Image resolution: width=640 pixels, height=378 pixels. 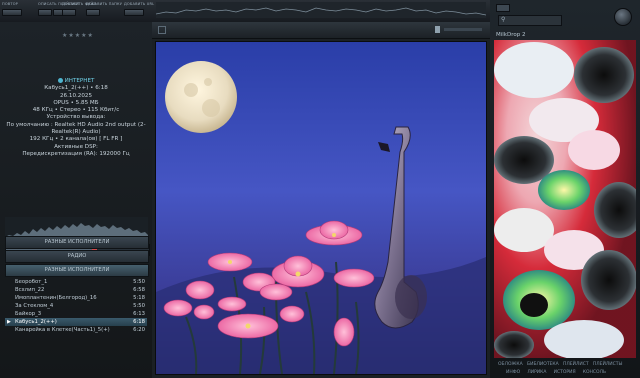 I want to click on track-title: Кабусь1_2(++), so click(x=36, y=322).